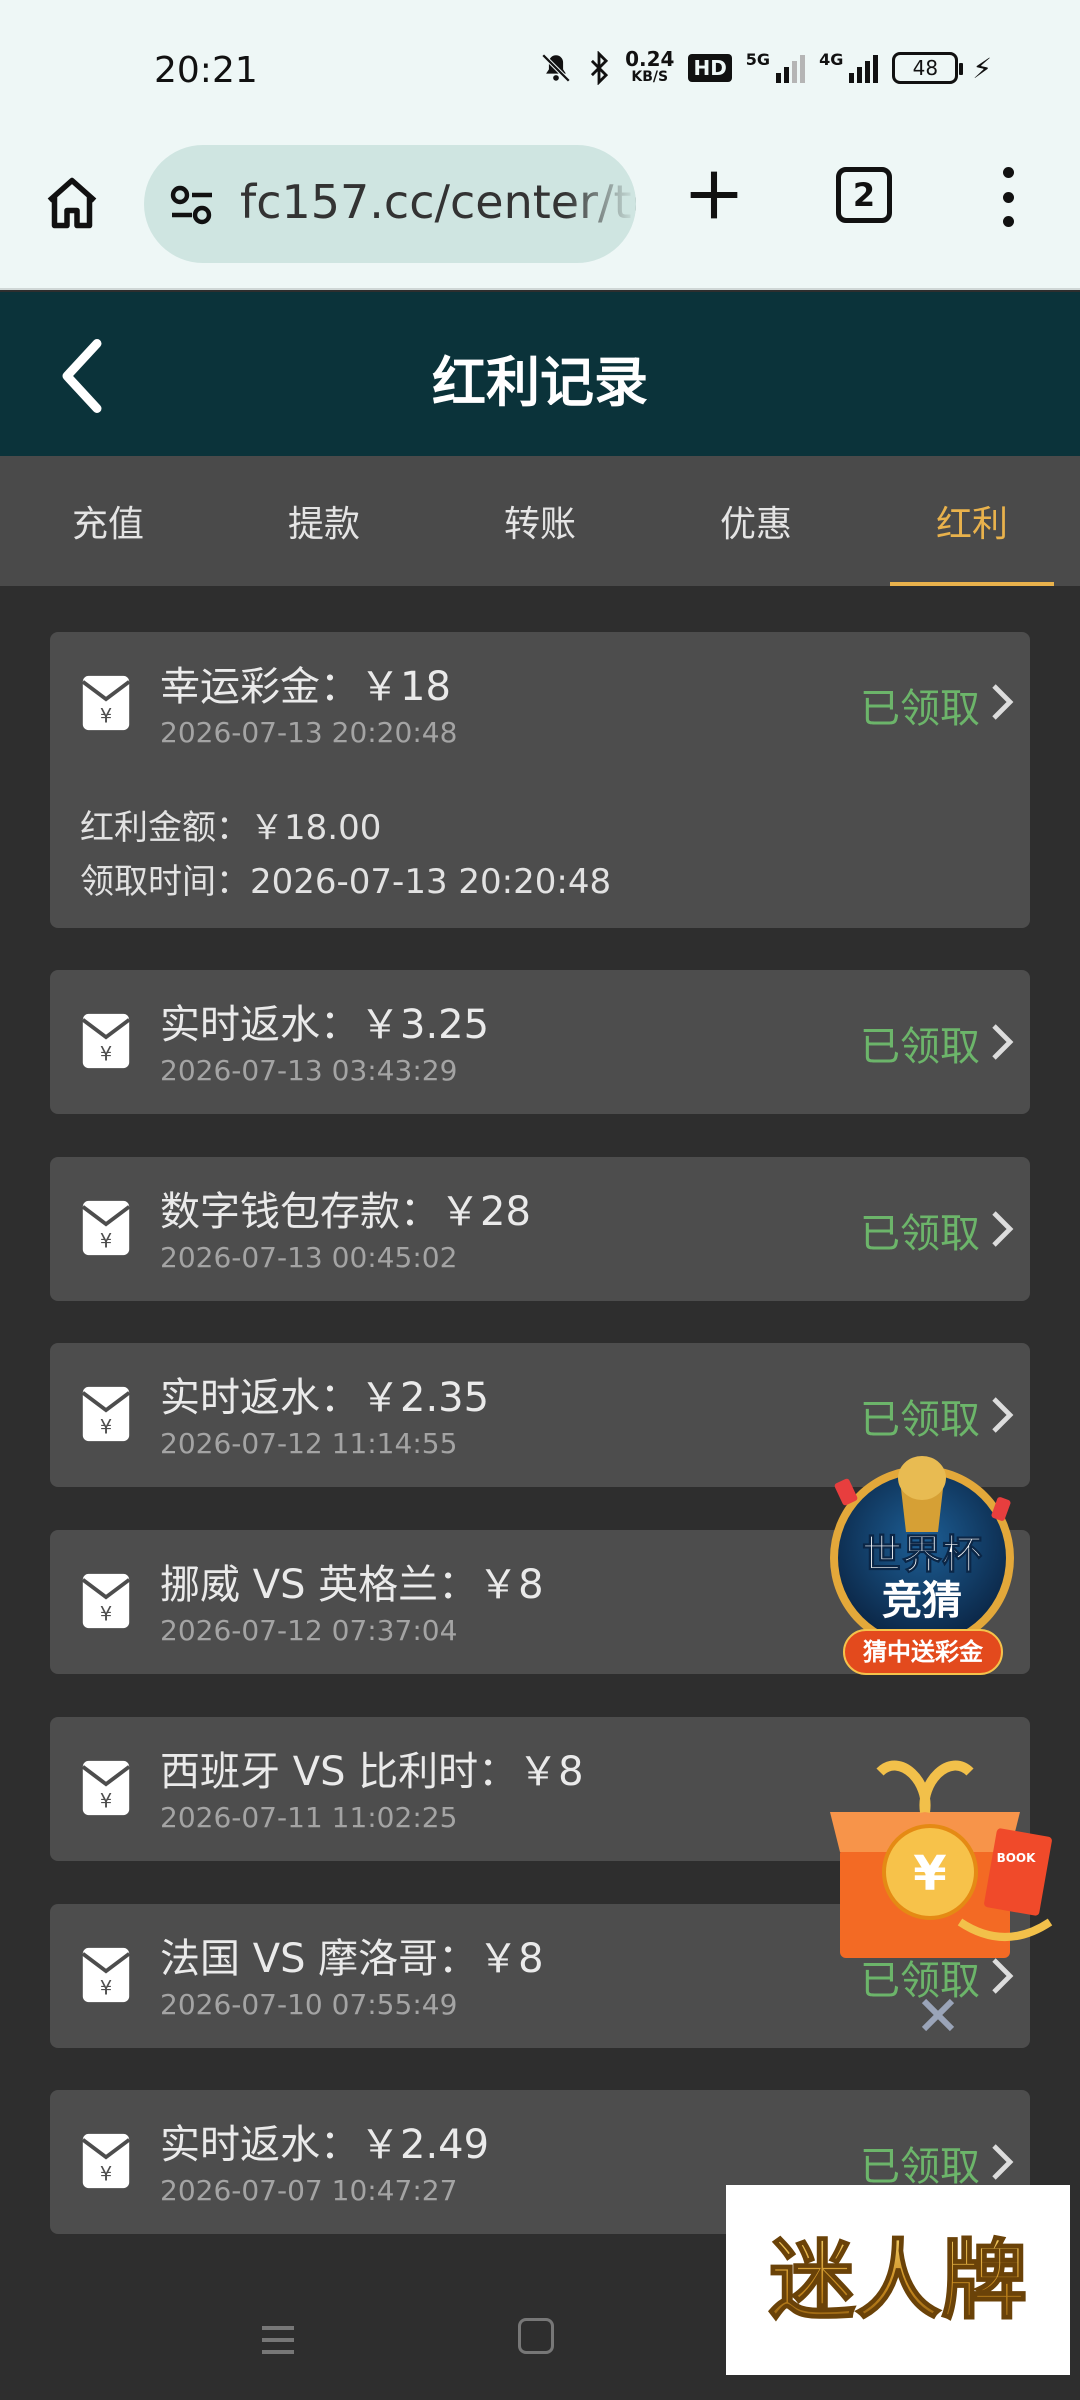 Image resolution: width=1080 pixels, height=2400 pixels. What do you see at coordinates (390, 204) in the screenshot?
I see `address-bar: fc157.cc/center/tra` at bounding box center [390, 204].